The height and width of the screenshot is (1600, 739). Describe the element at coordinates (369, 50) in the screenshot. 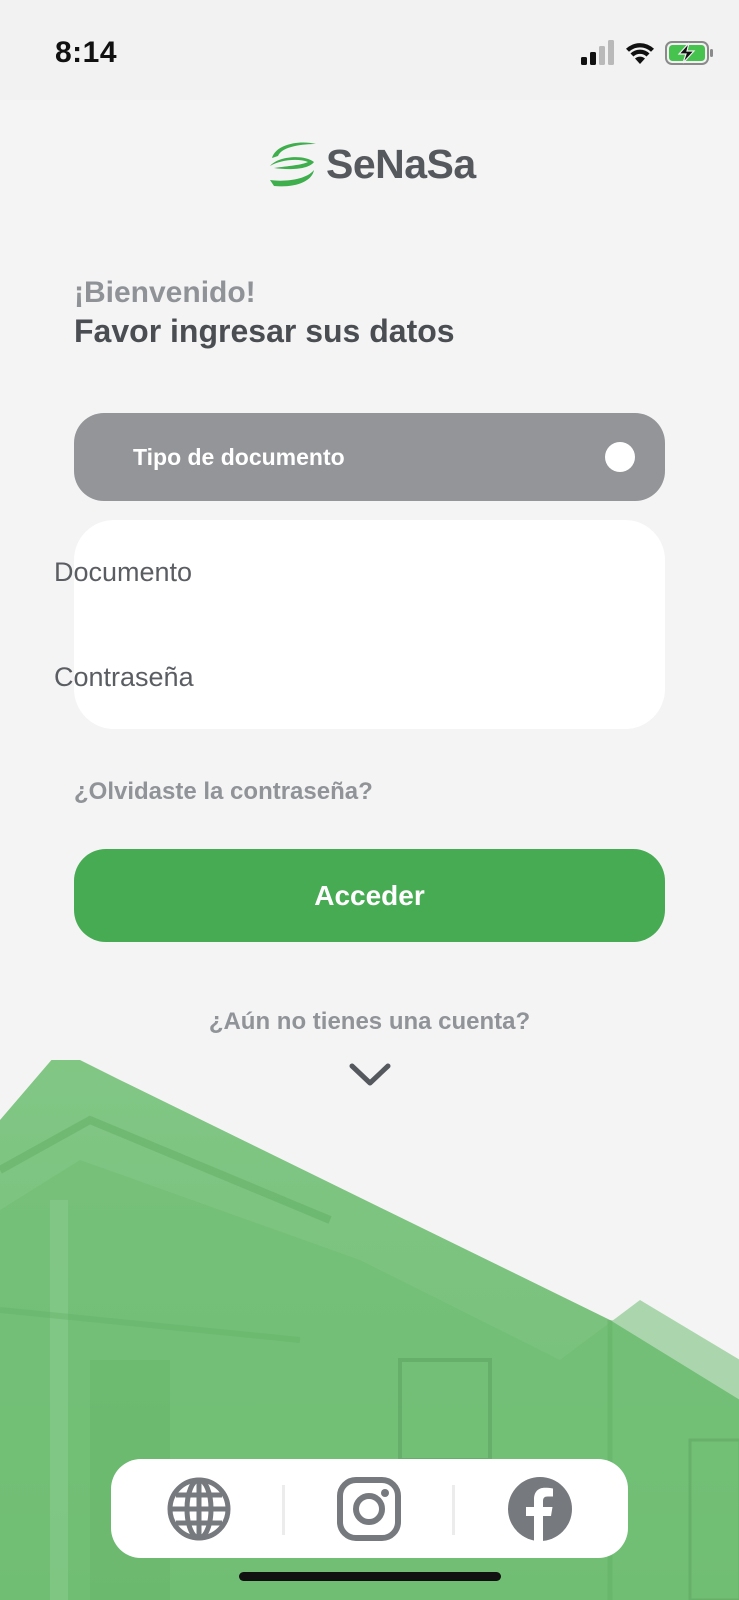

I see `status-bar: 8:14` at that location.